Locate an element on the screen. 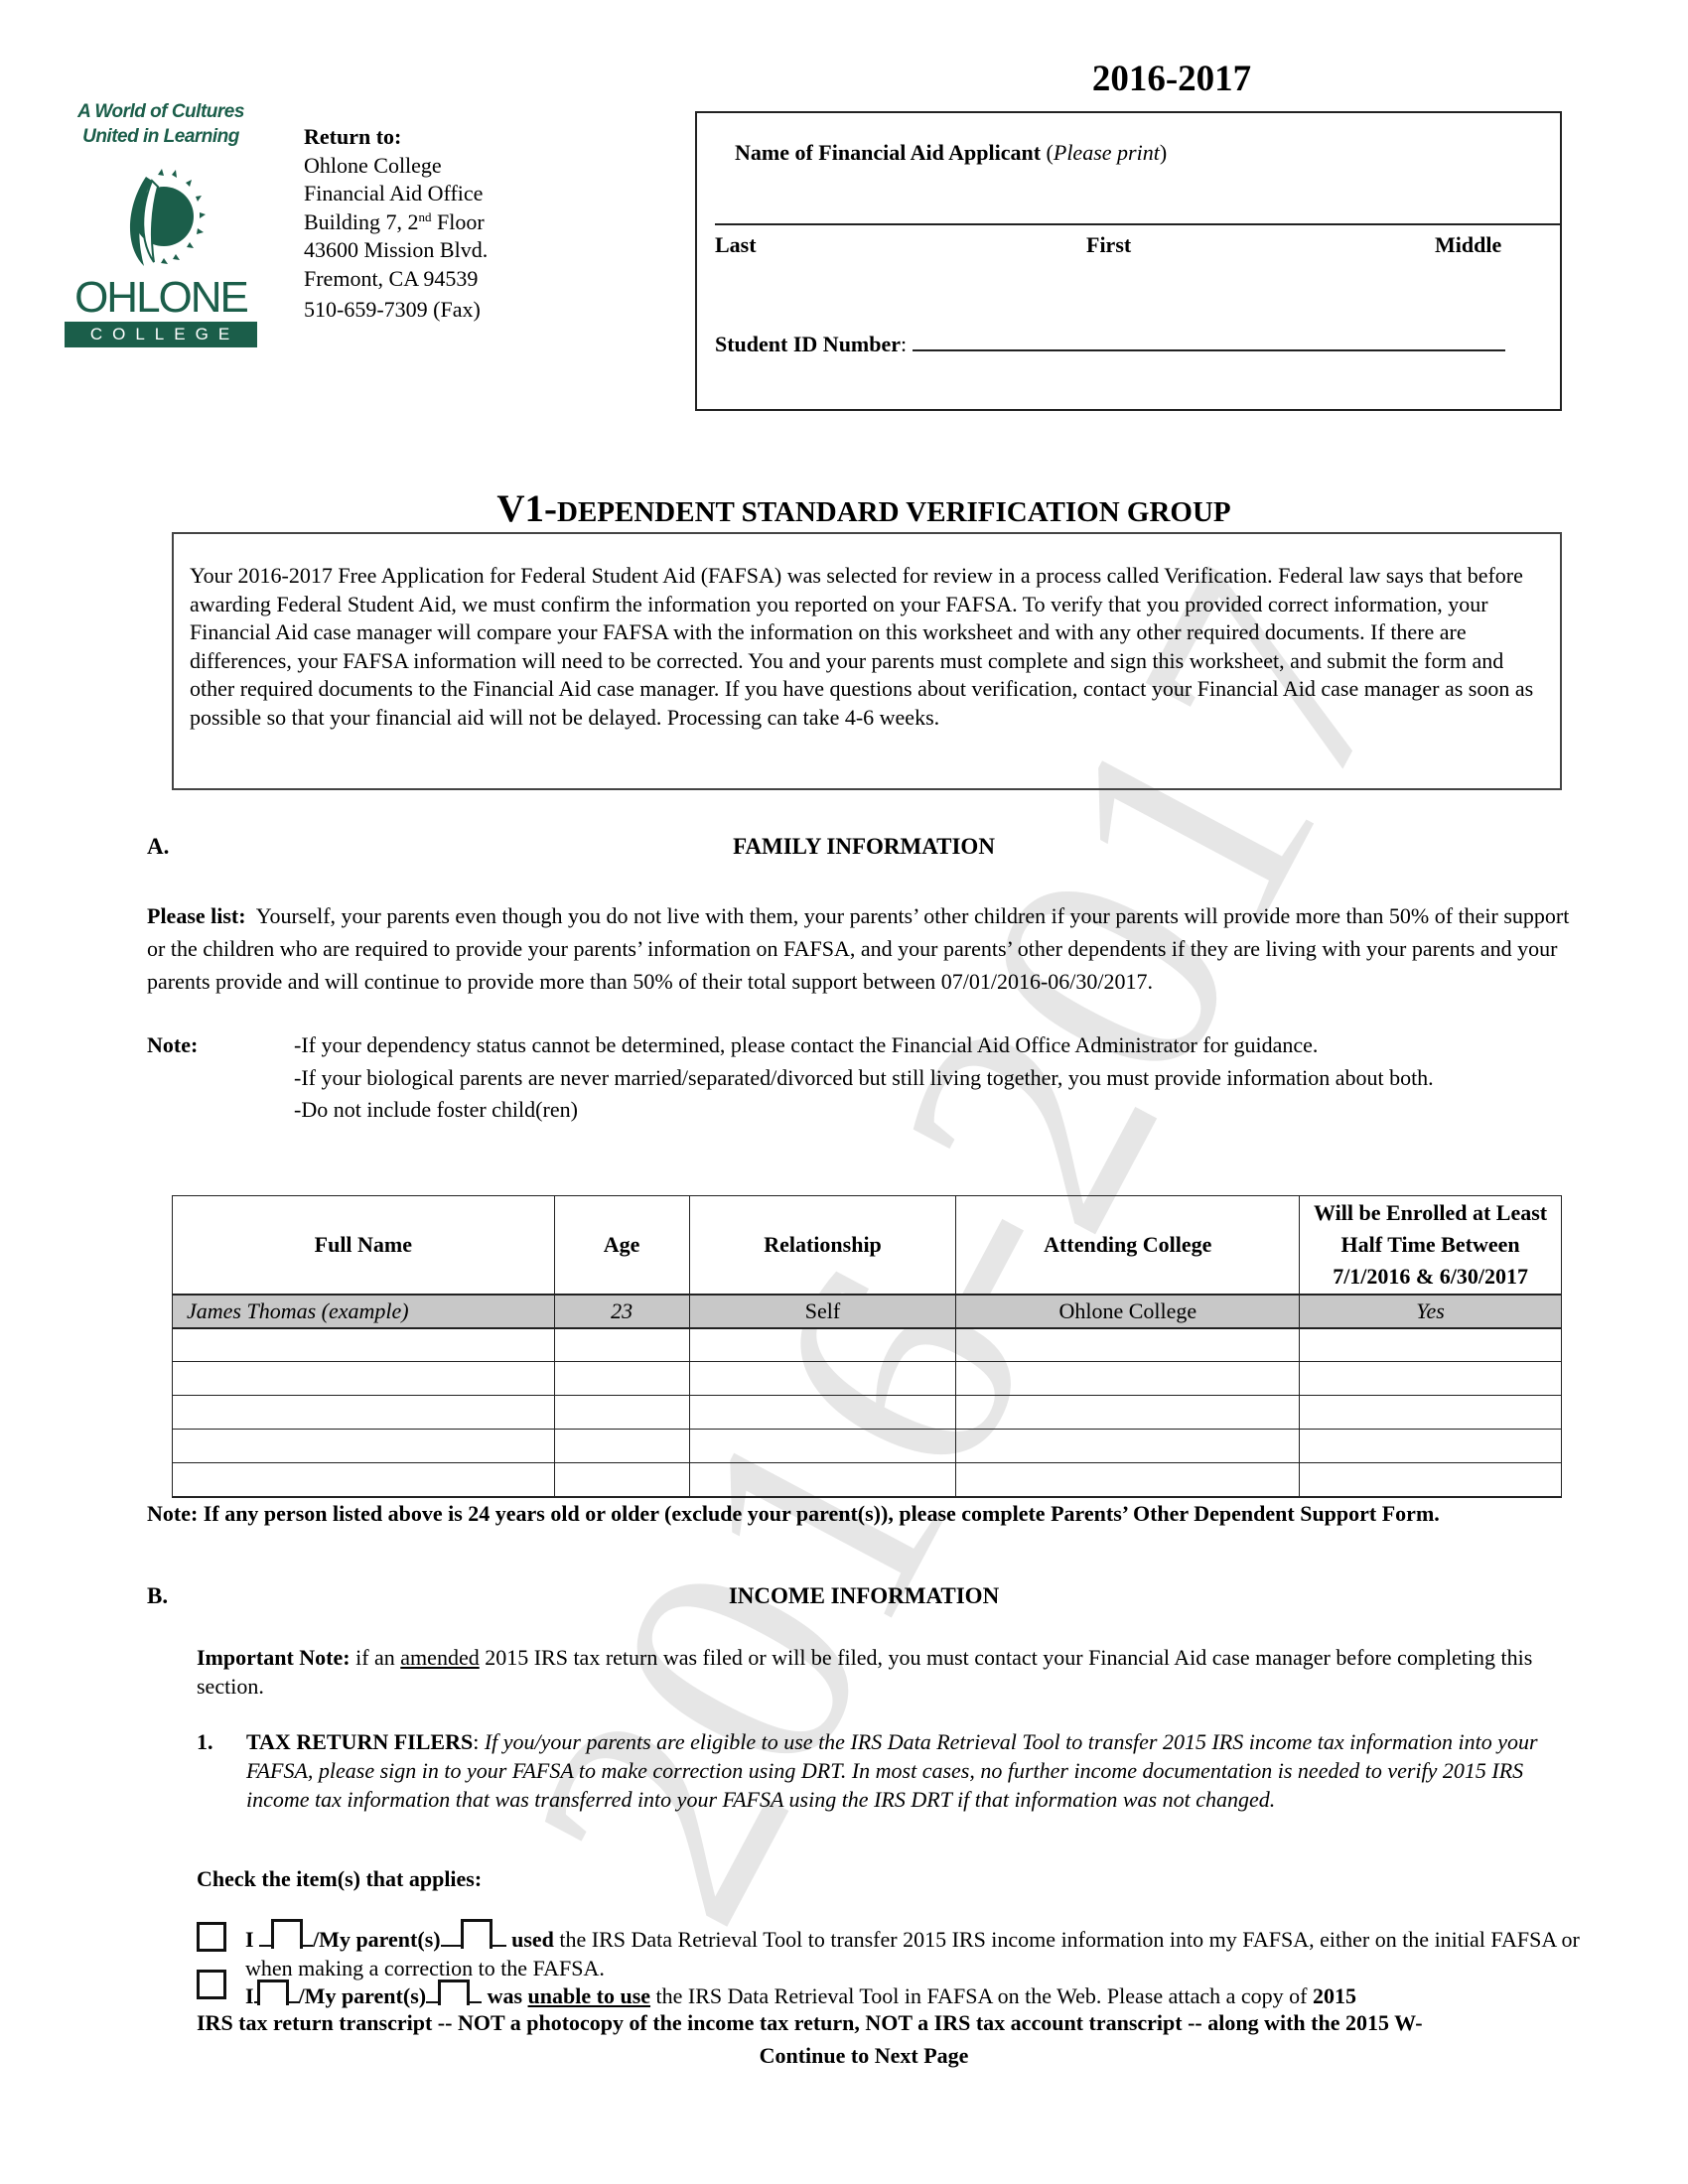  first-name-label: First is located at coordinates (1109, 244).